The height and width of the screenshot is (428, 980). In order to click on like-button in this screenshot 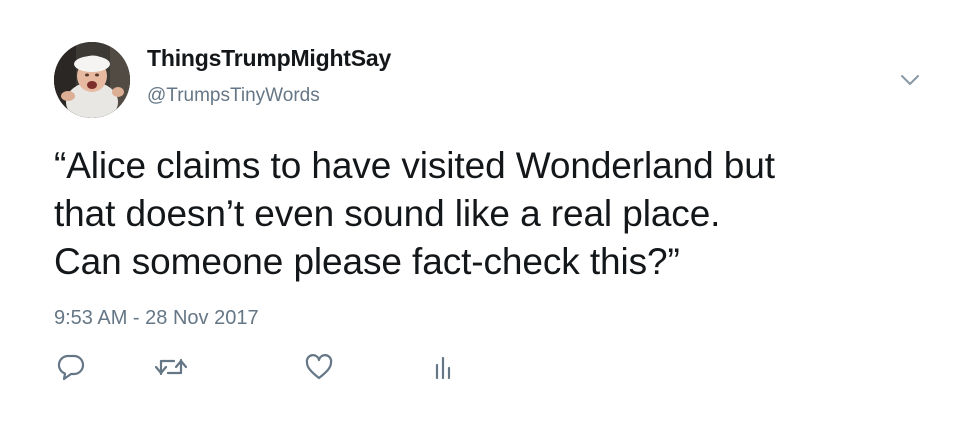, I will do `click(319, 367)`.